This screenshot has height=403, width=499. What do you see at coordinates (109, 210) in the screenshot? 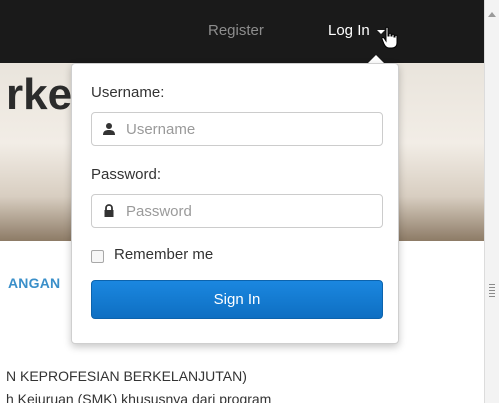
I see `lock-icon` at bounding box center [109, 210].